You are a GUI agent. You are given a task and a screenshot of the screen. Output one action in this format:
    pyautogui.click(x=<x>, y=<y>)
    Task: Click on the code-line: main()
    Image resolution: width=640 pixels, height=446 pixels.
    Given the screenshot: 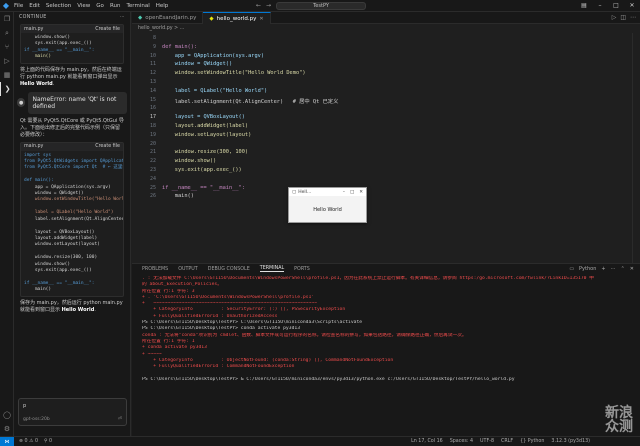 What is the action you would take?
    pyautogui.click(x=178, y=196)
    